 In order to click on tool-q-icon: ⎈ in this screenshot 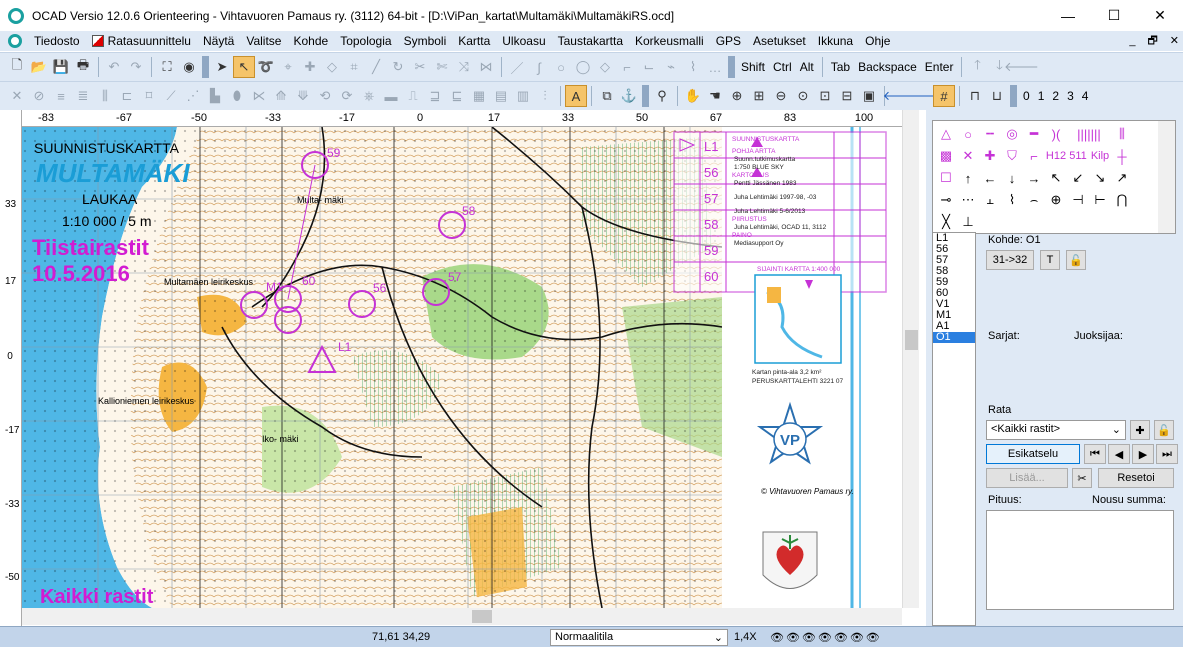, I will do `click(369, 96)`.